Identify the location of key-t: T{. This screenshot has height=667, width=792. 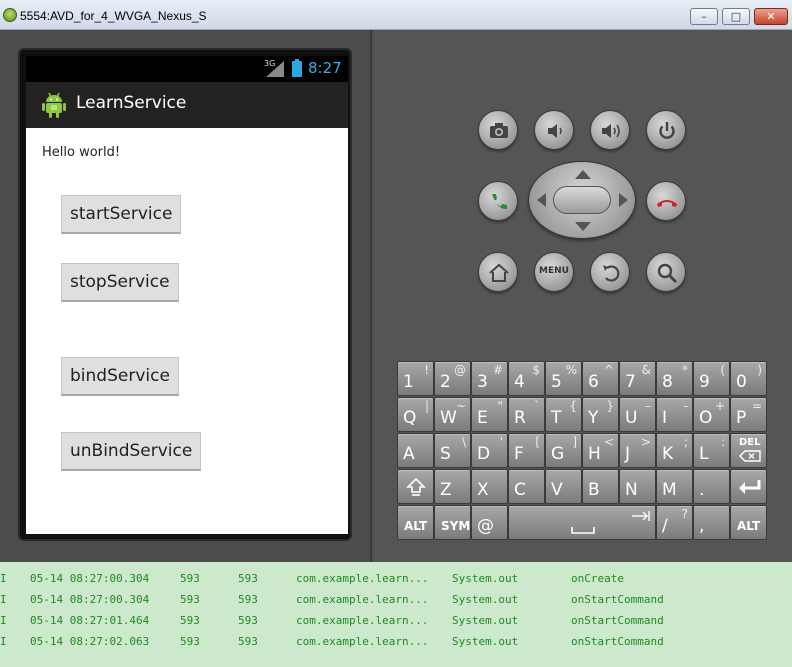
(563, 414).